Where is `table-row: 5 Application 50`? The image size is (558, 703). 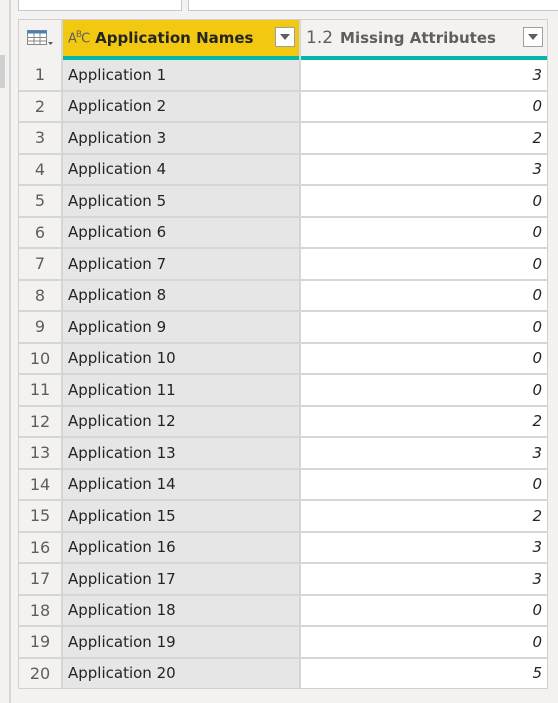 table-row: 5 Application 50 is located at coordinates (283, 200).